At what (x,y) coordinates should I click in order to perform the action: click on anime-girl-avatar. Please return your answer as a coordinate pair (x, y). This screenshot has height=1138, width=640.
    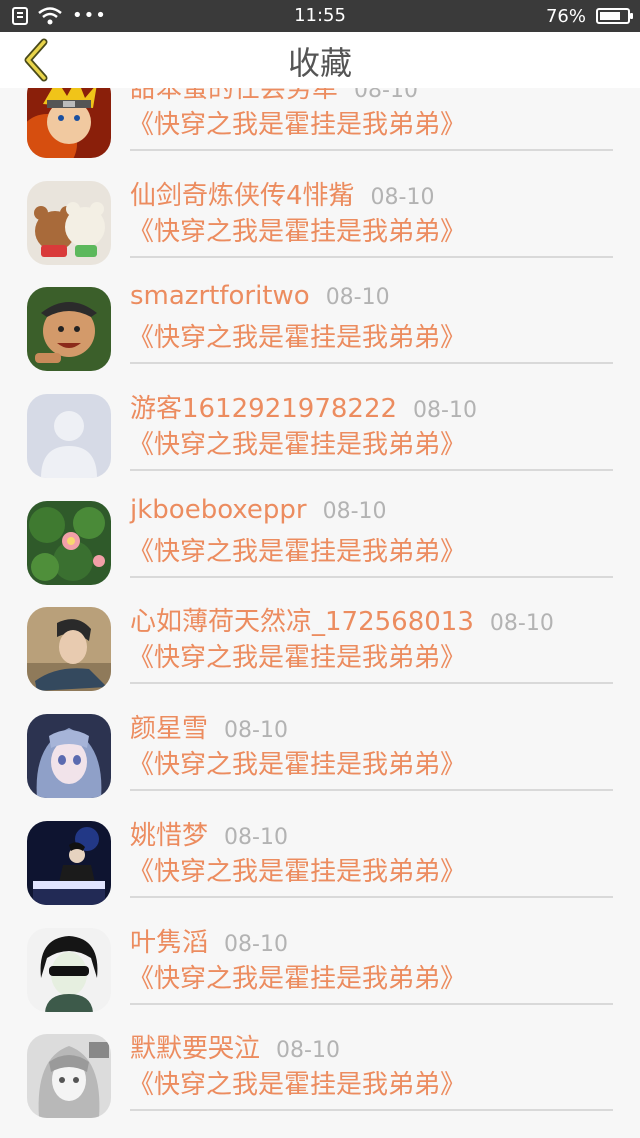
    Looking at the image, I should click on (69, 756).